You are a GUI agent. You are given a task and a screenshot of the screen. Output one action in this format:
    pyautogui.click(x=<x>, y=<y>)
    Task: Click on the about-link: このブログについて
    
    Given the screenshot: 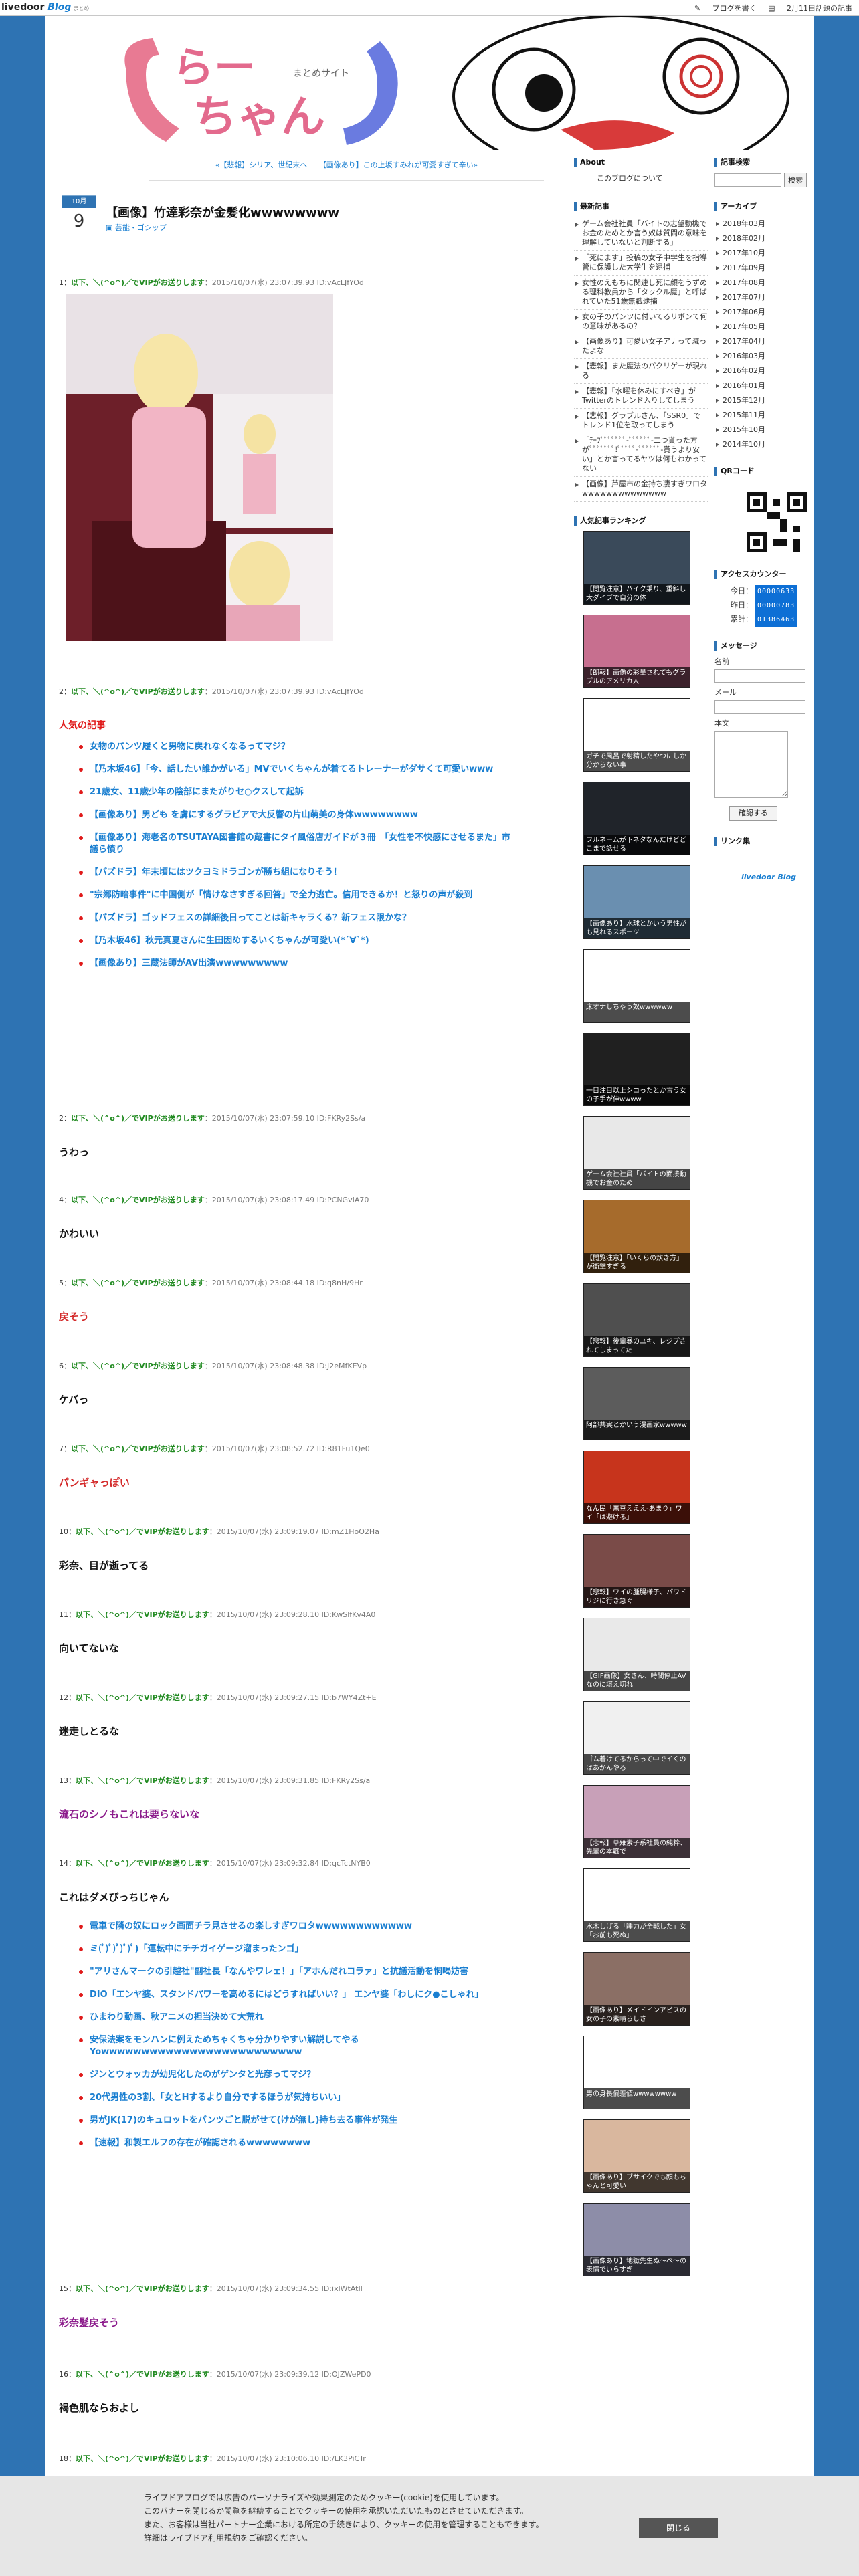 What is the action you would take?
    pyautogui.click(x=641, y=178)
    